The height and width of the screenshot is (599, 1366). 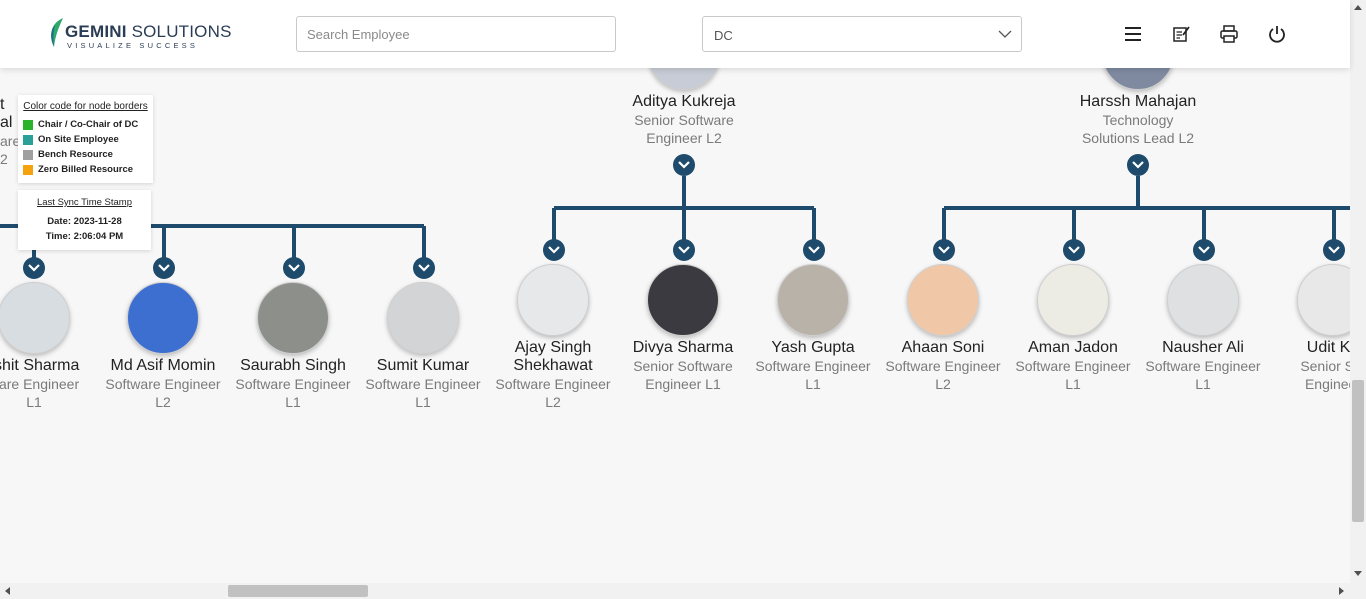 I want to click on legend-item: On Site Employee, so click(x=85, y=139).